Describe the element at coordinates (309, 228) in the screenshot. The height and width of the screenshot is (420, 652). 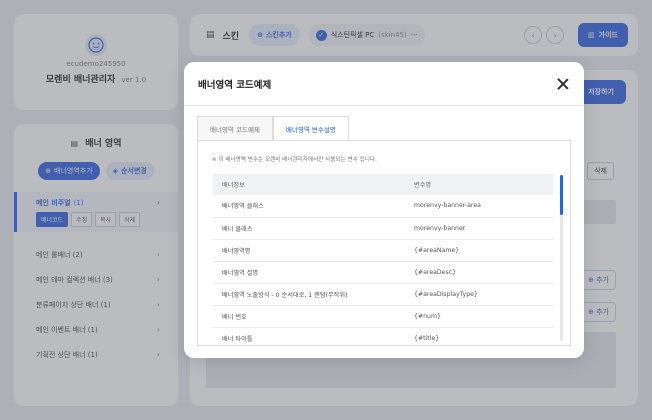
I see `table-cell: 배너 클래스` at that location.